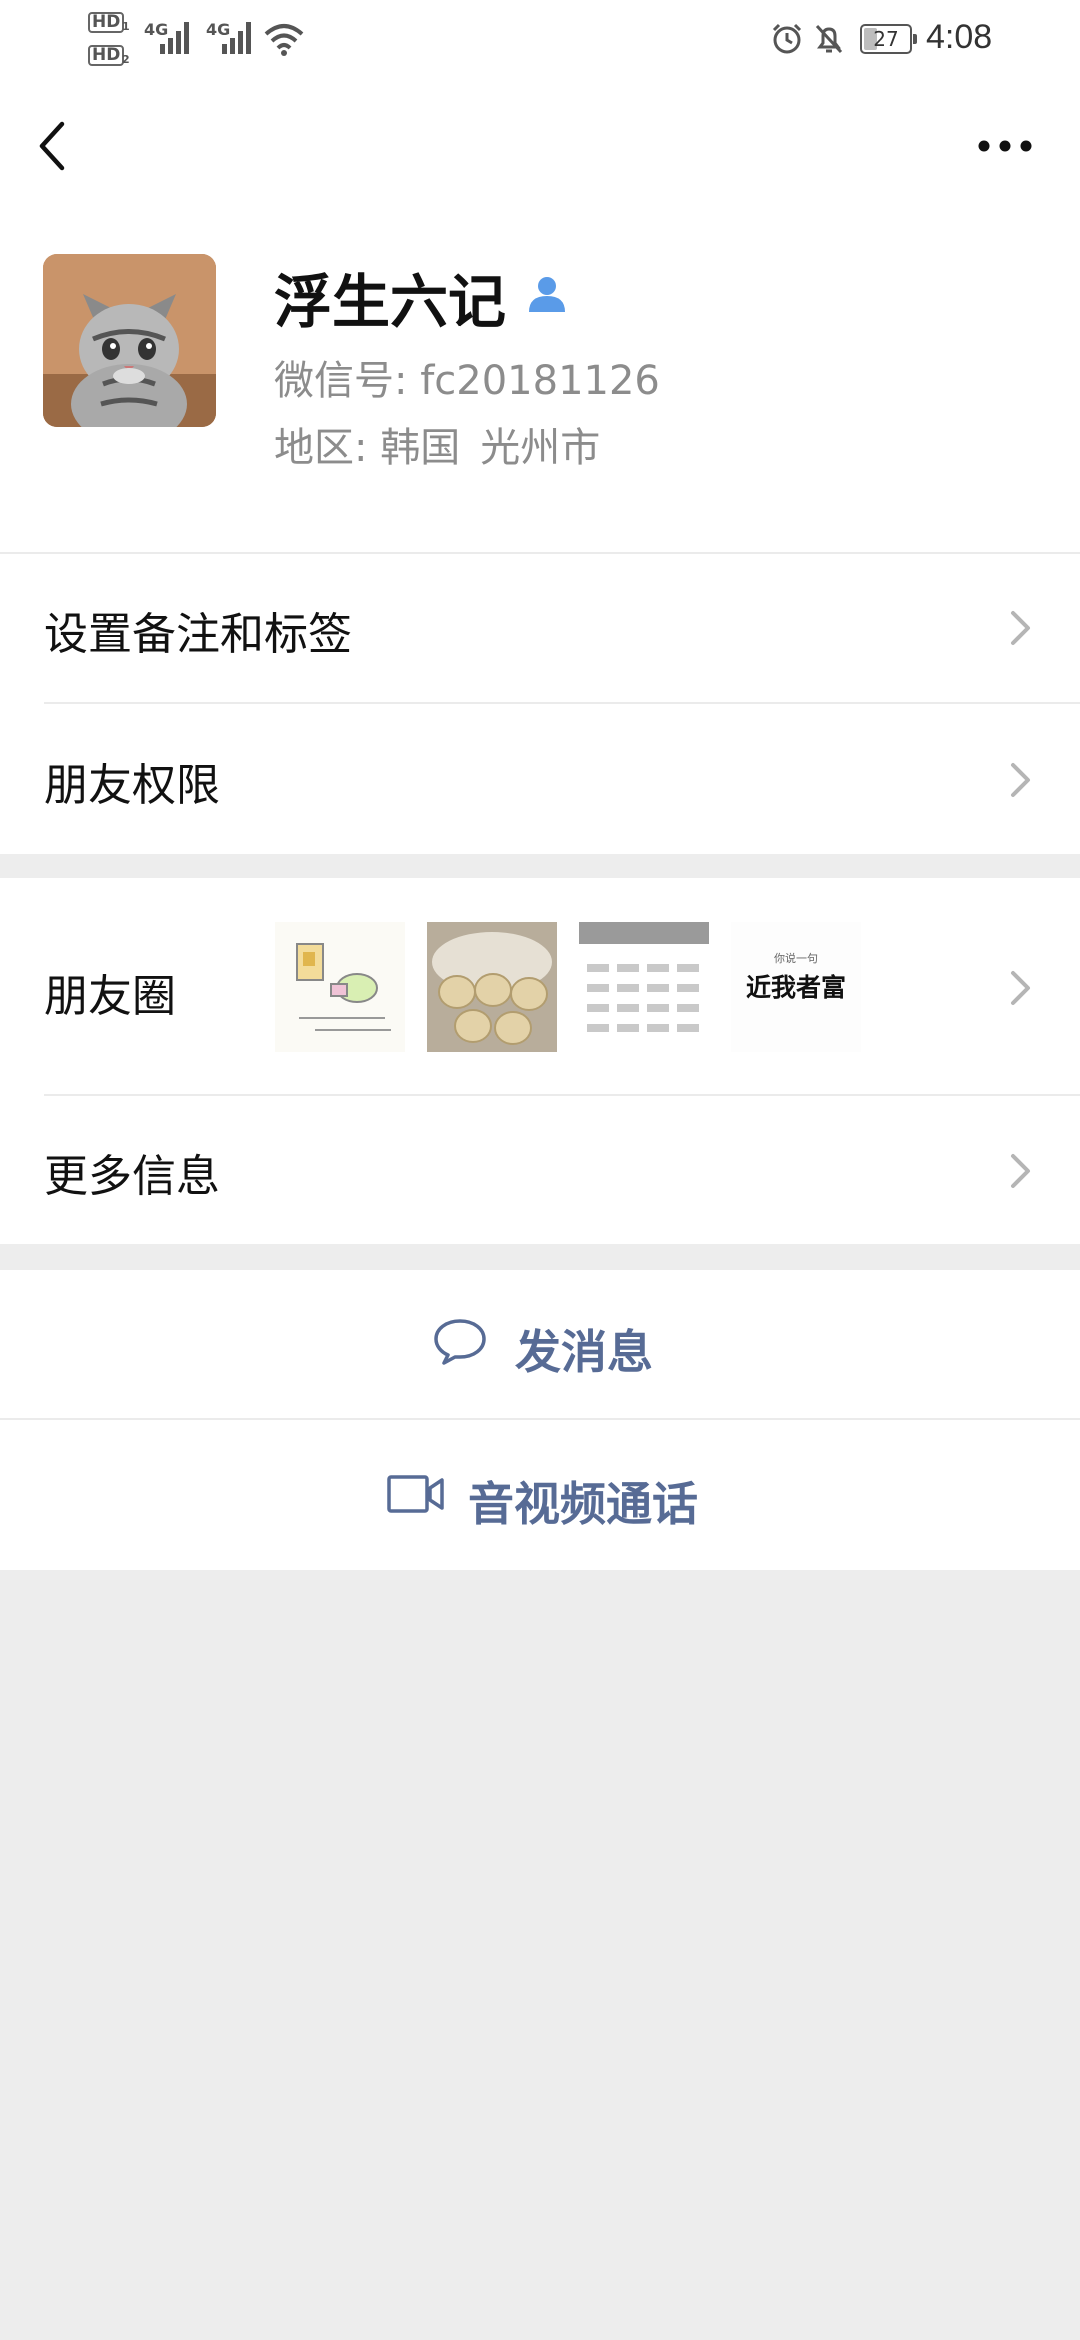  I want to click on video-camera-icon, so click(415, 1494).